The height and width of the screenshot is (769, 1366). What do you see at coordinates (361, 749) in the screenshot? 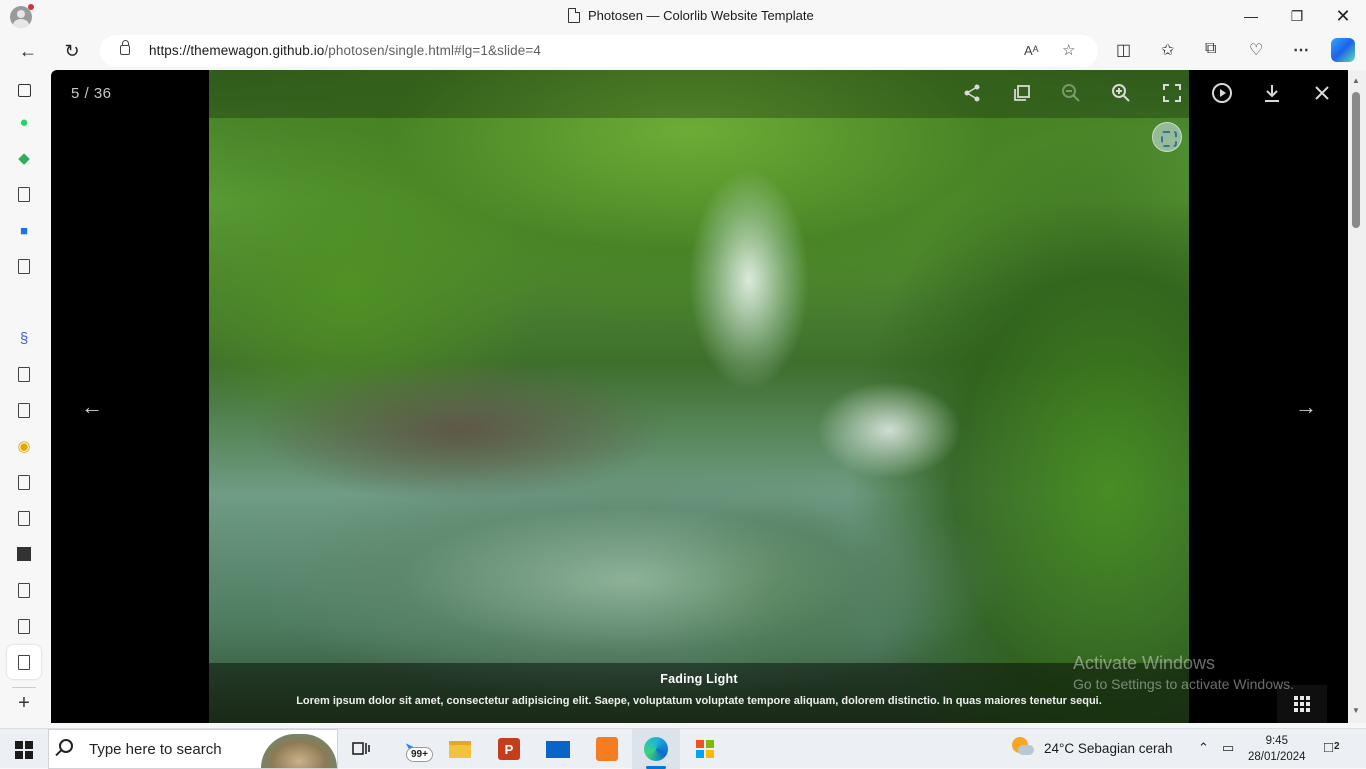
I see `task-view-icon` at bounding box center [361, 749].